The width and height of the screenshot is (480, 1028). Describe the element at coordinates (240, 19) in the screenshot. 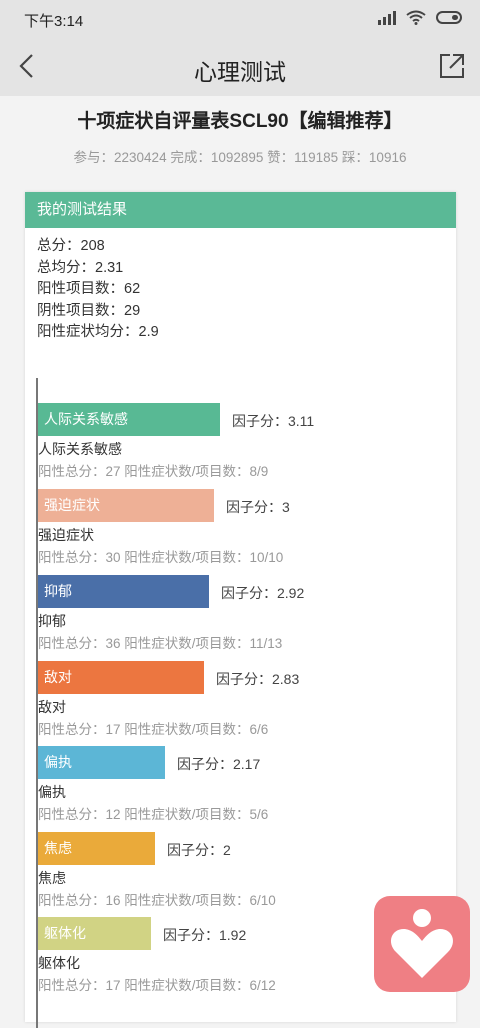

I see `status-bar: 下午3:14` at that location.